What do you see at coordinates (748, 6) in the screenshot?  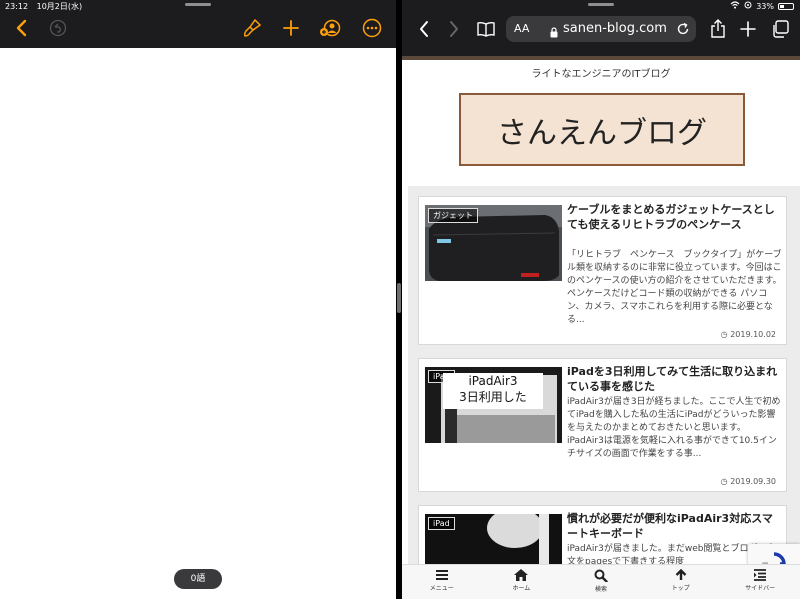 I see `location-icon` at bounding box center [748, 6].